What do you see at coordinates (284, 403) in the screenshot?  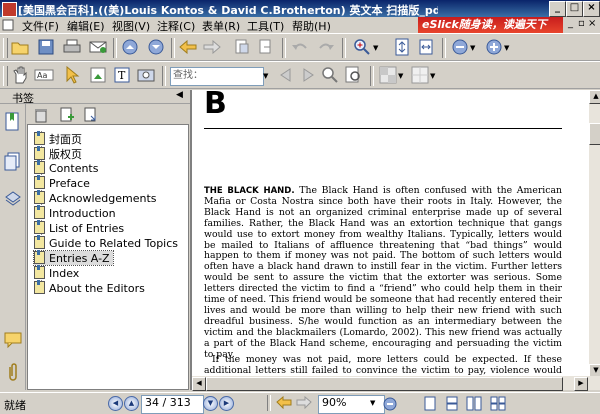 I see `go-back-icon` at bounding box center [284, 403].